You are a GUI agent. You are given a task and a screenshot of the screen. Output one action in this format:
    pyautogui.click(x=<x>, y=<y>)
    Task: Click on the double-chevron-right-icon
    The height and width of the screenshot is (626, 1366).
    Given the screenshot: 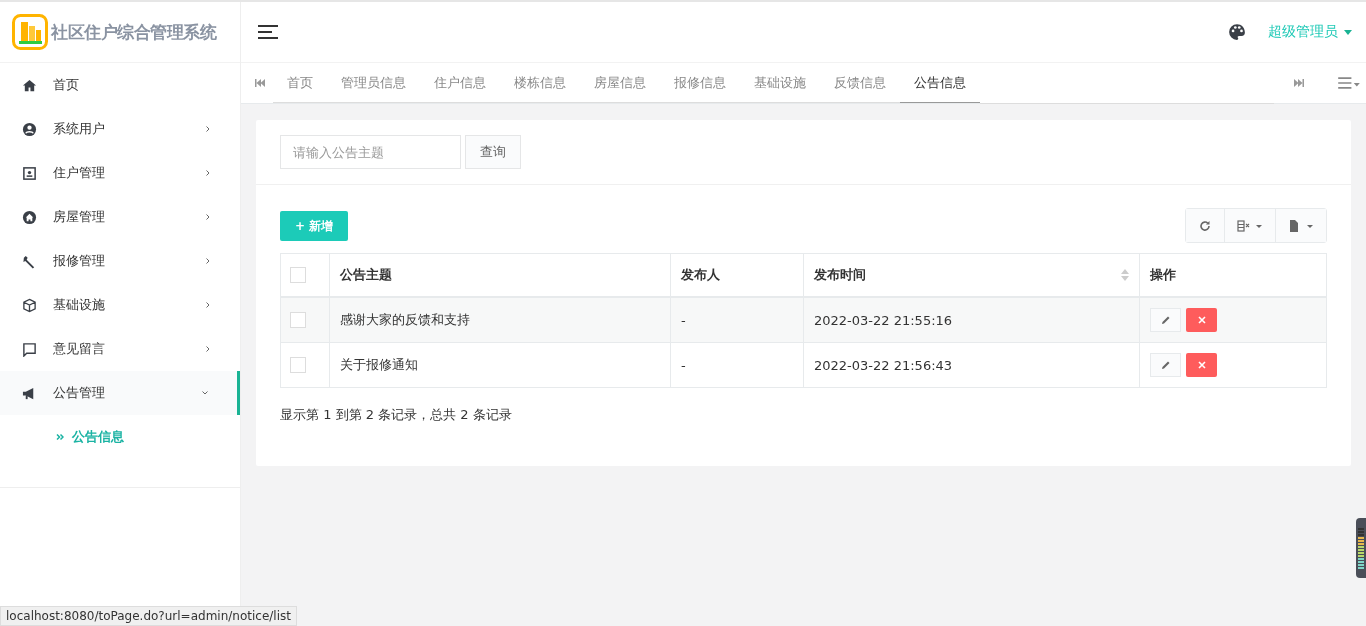 What is the action you would take?
    pyautogui.click(x=60, y=437)
    